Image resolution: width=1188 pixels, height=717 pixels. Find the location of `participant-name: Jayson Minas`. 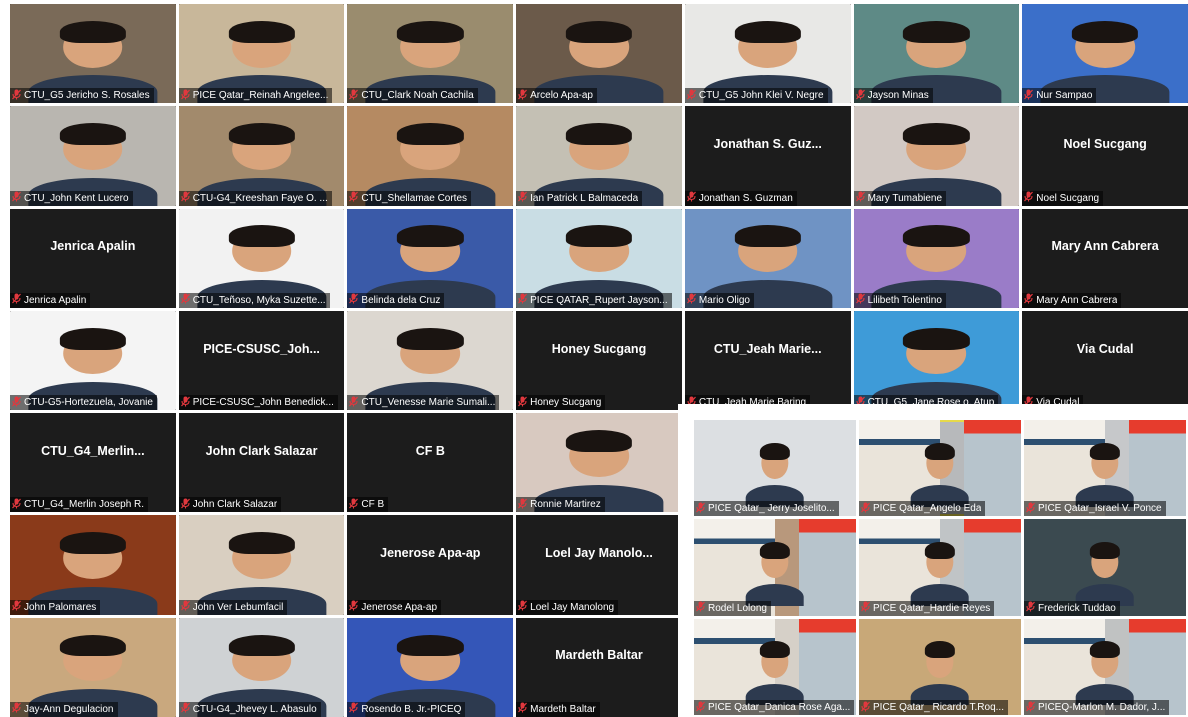

participant-name: Jayson Minas is located at coordinates (898, 96).